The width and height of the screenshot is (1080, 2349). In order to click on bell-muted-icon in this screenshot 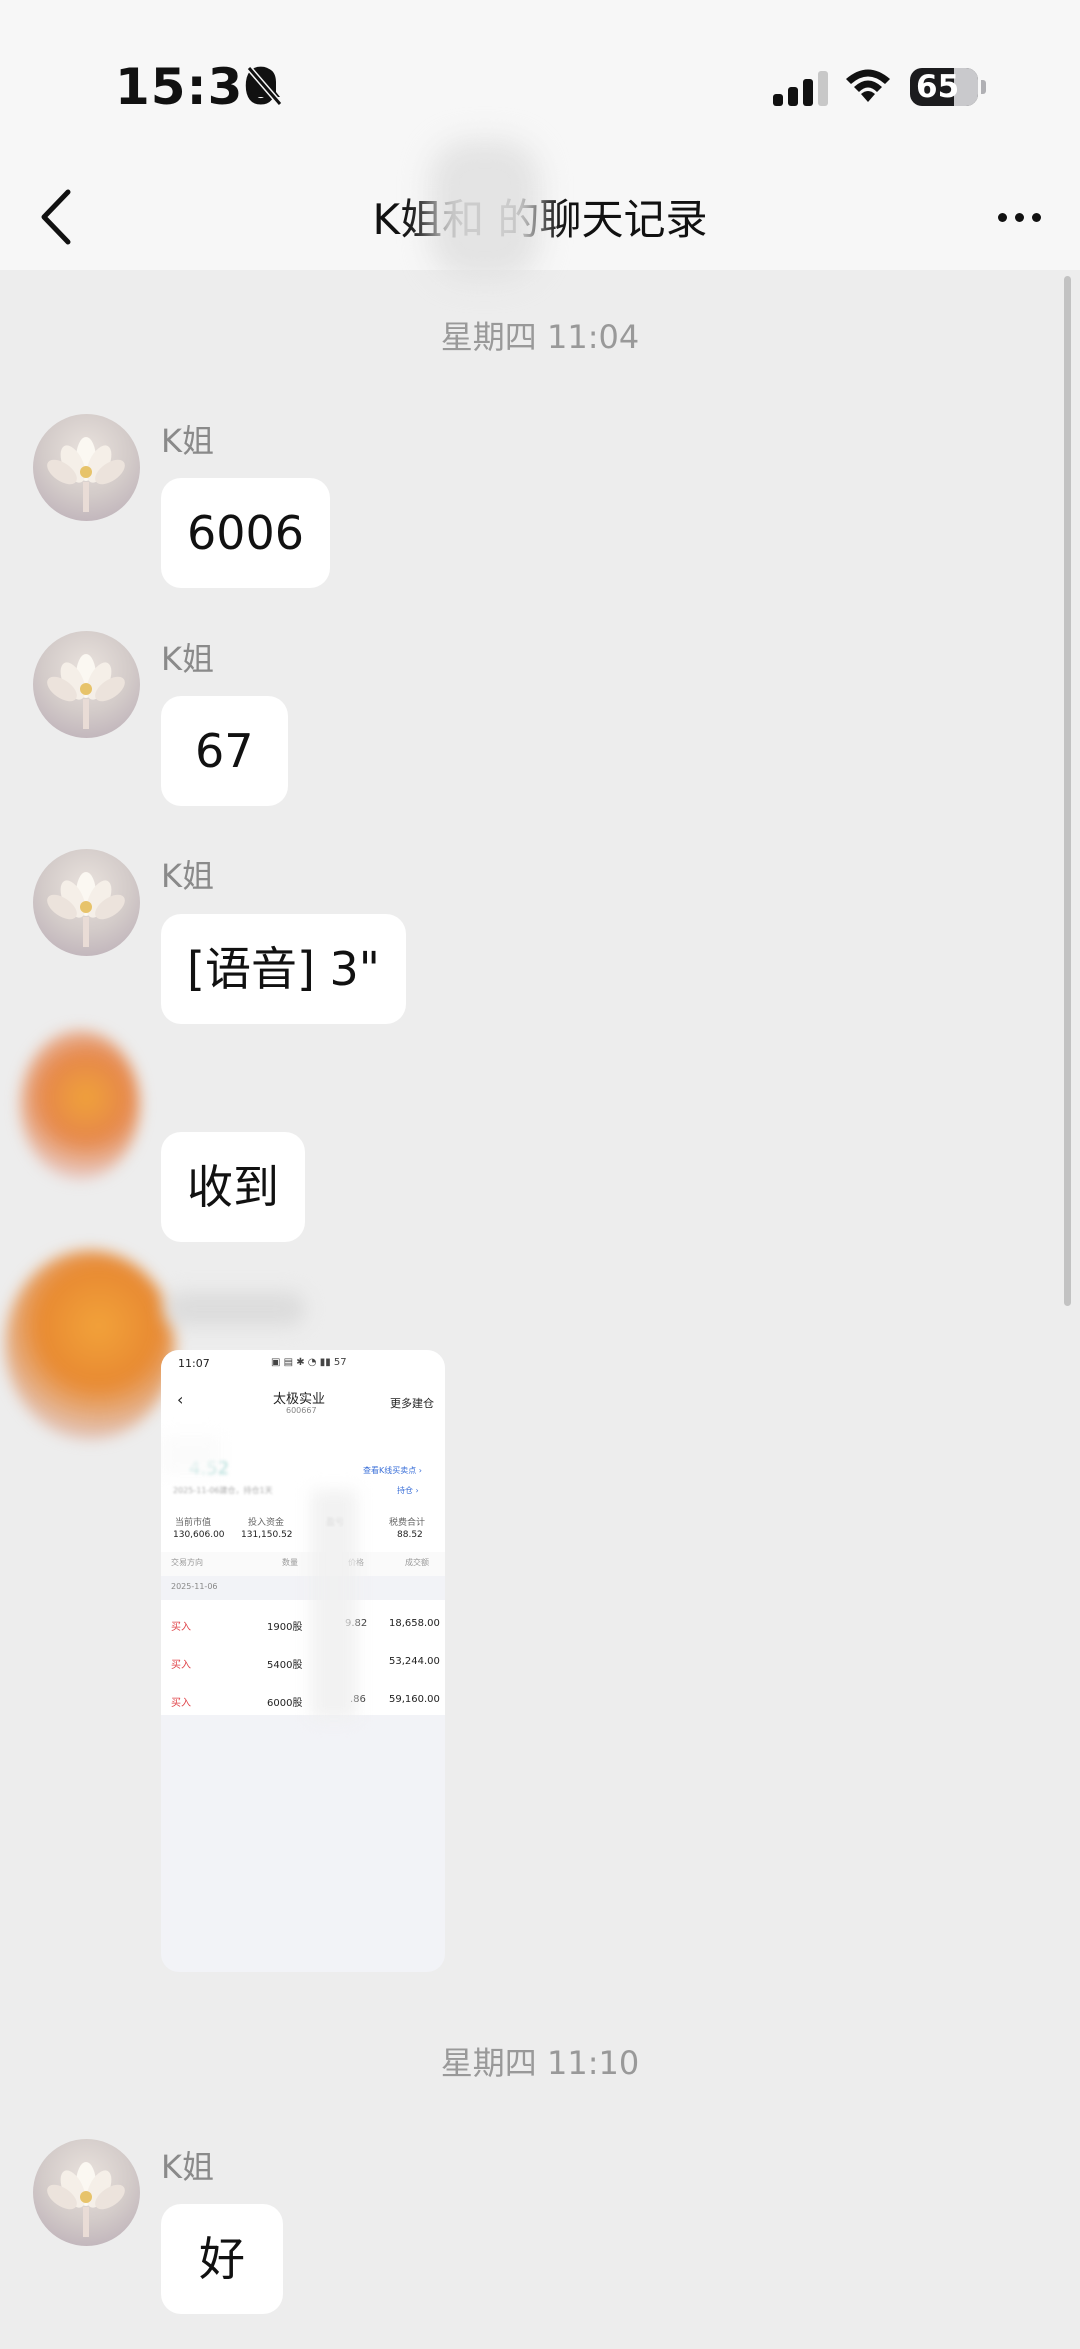, I will do `click(264, 86)`.